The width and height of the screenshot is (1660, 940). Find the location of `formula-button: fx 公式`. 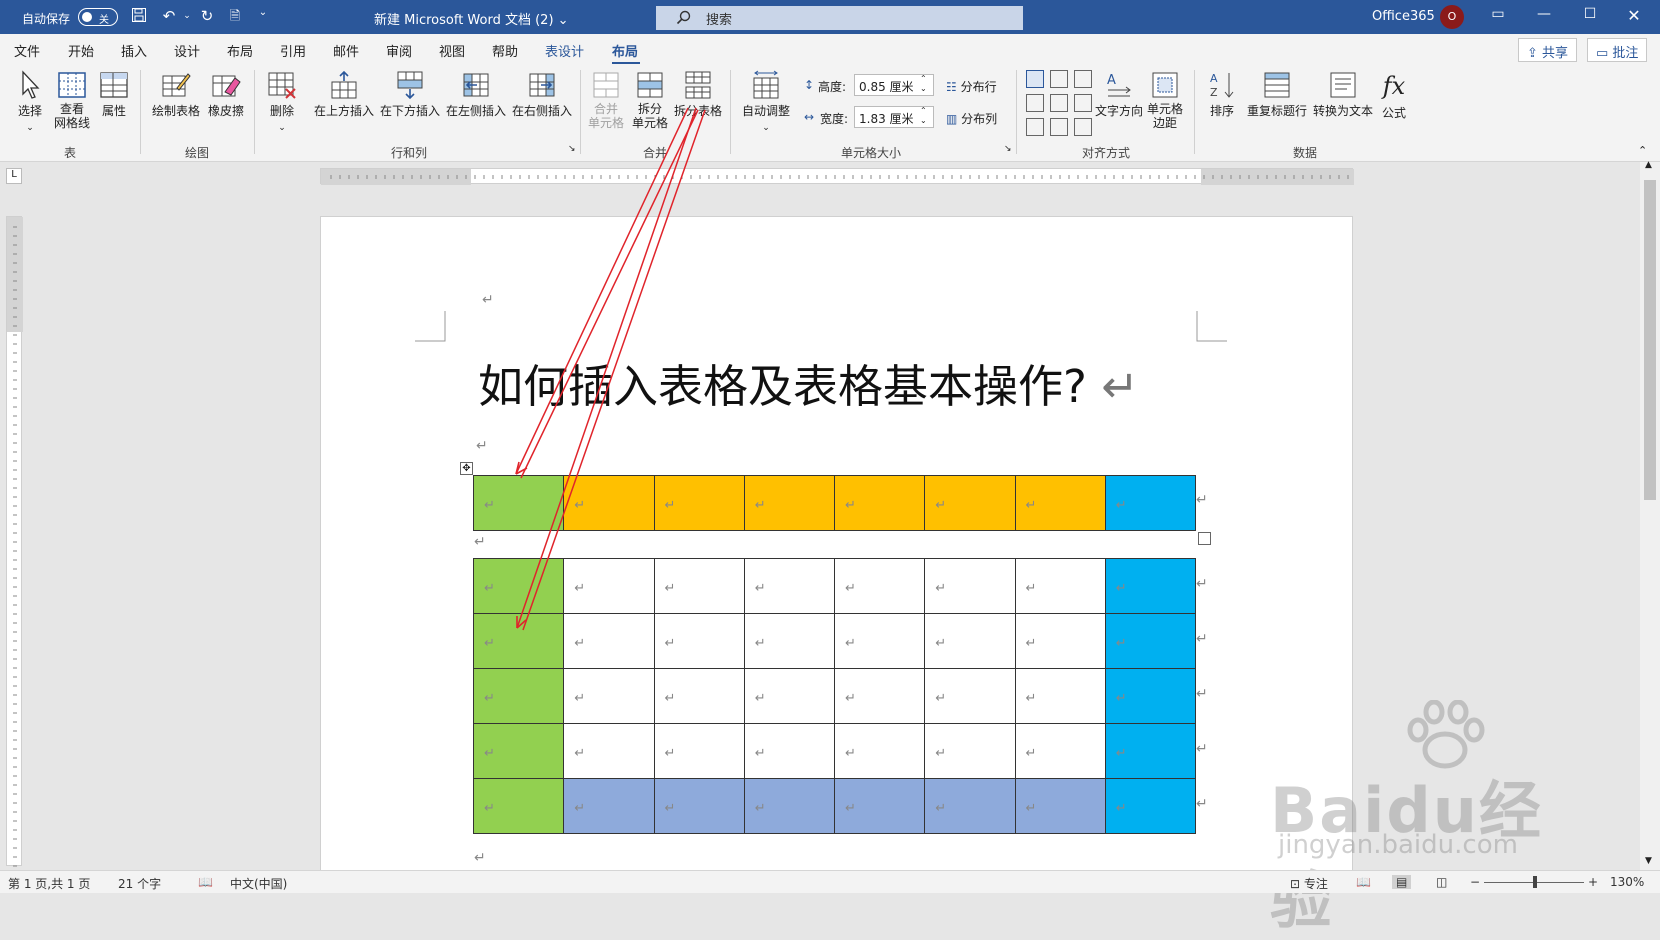

formula-button: fx 公式 is located at coordinates (1394, 95).